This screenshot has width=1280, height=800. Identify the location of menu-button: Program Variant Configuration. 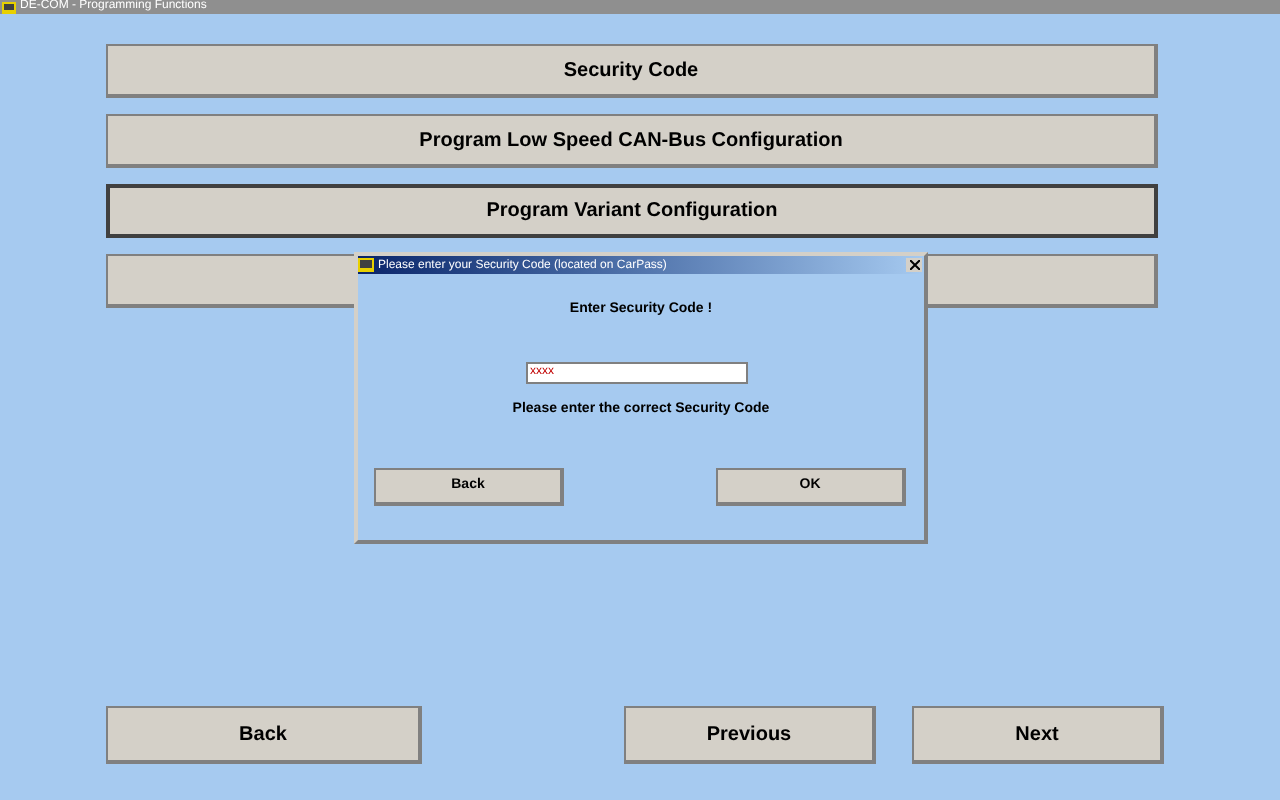
(632, 211).